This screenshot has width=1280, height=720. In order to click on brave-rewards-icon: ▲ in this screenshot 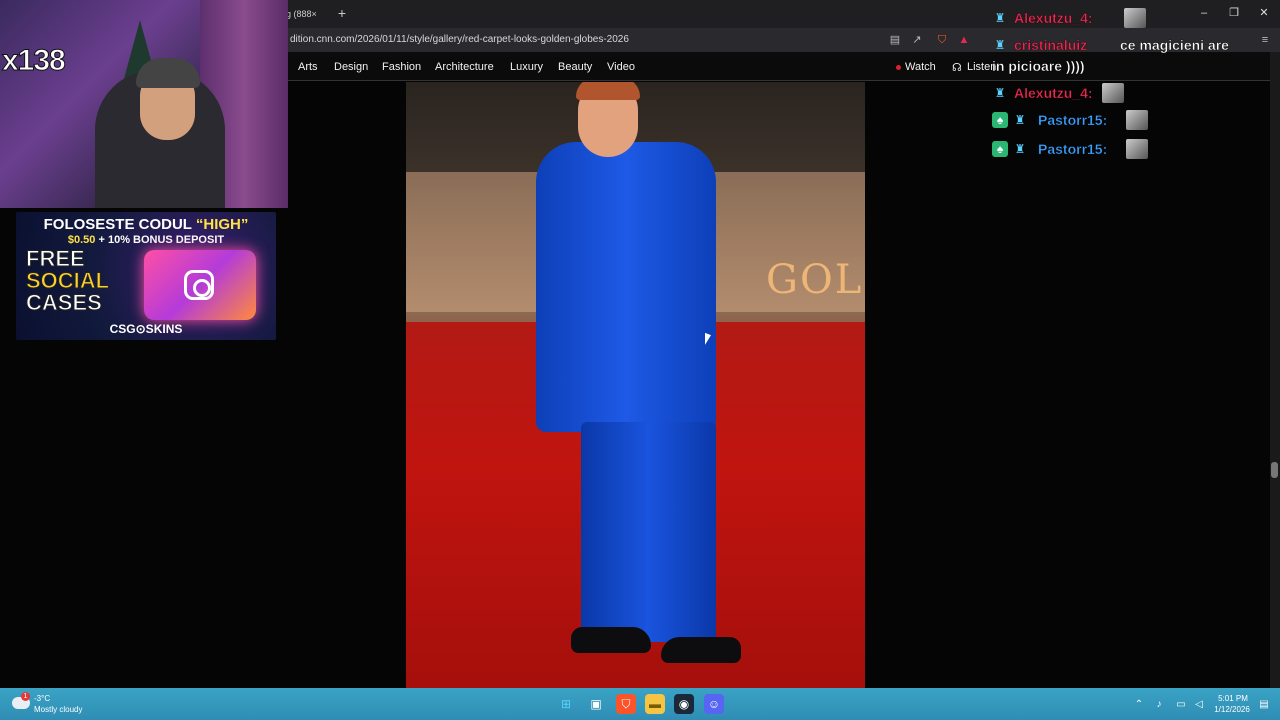, I will do `click(964, 40)`.